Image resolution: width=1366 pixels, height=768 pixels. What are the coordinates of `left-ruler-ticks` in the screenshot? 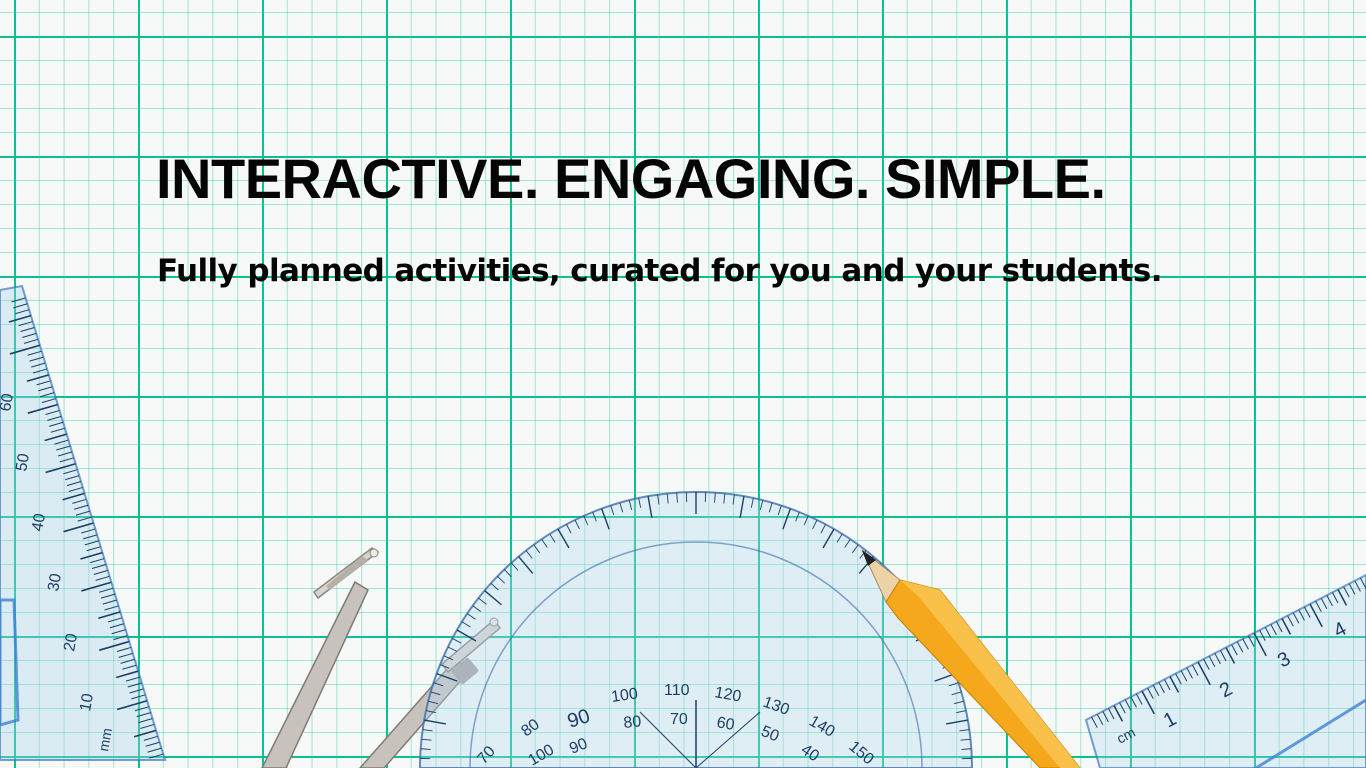 It's located at (86, 528).